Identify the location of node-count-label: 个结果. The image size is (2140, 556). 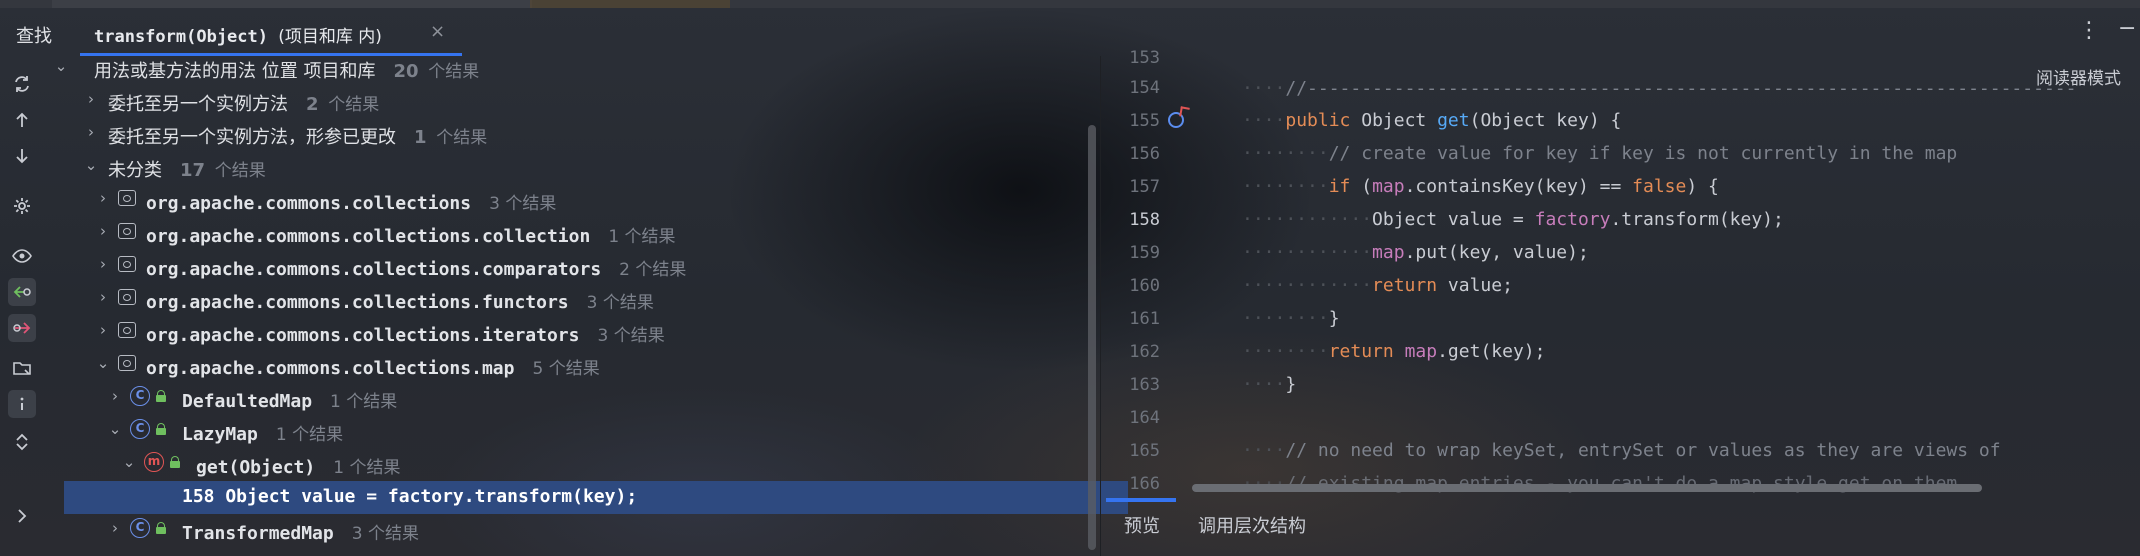
(240, 171).